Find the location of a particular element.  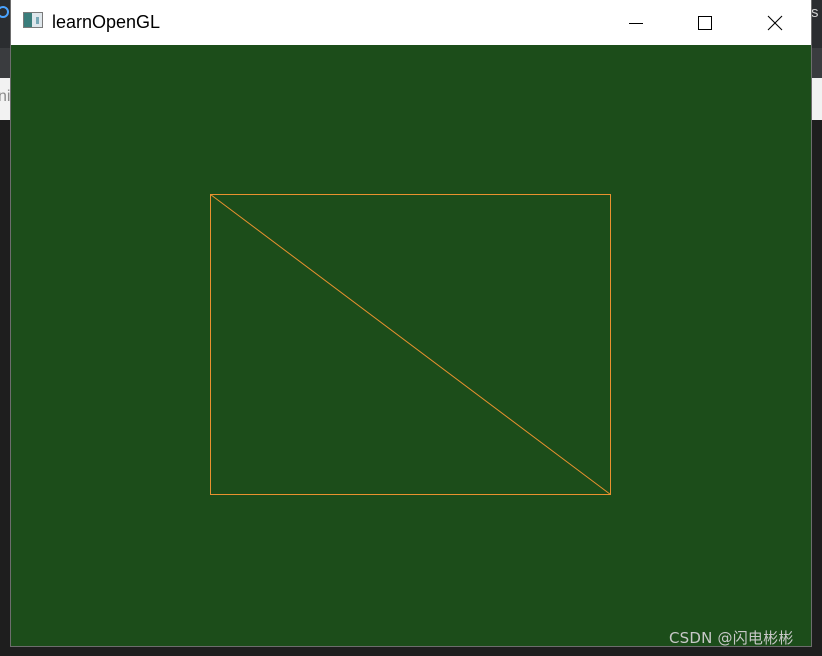

app-window-icon is located at coordinates (33, 20).